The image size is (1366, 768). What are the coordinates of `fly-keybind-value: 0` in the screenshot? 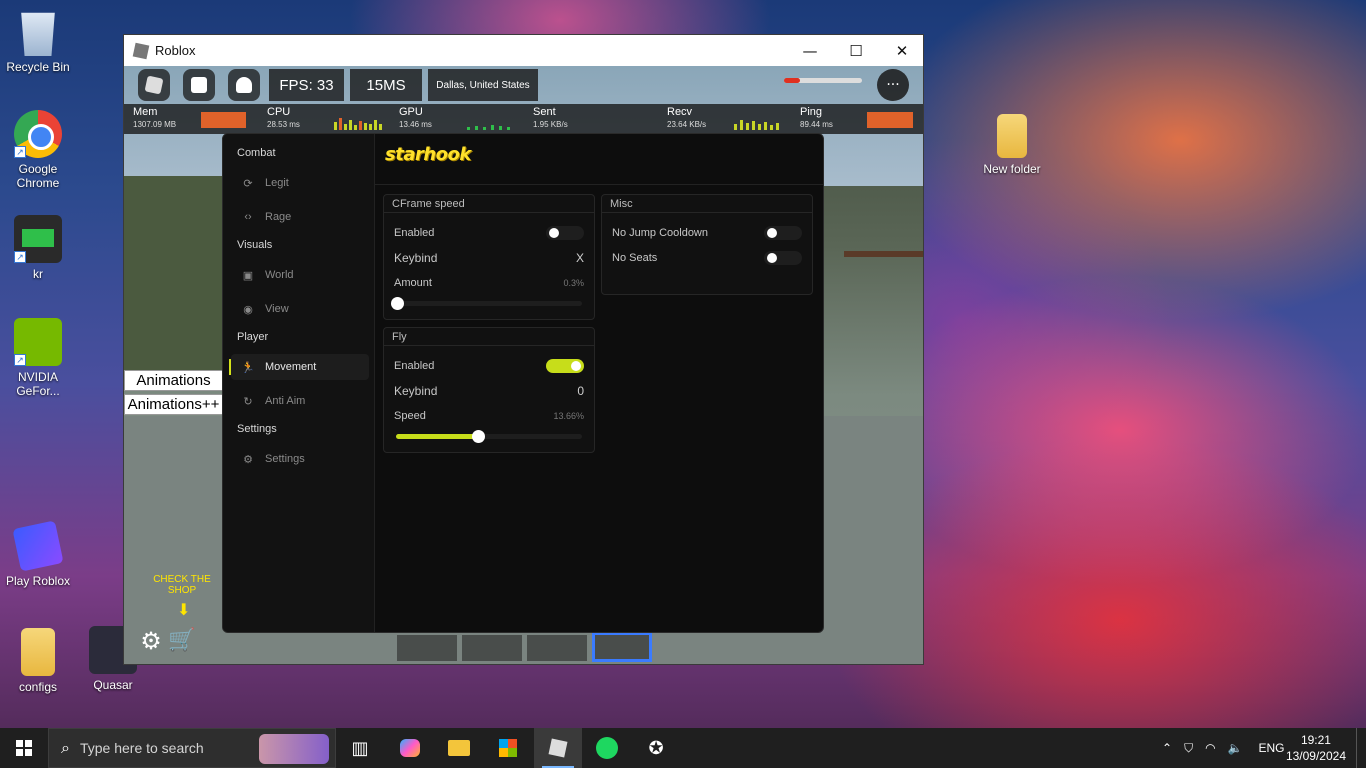 It's located at (580, 391).